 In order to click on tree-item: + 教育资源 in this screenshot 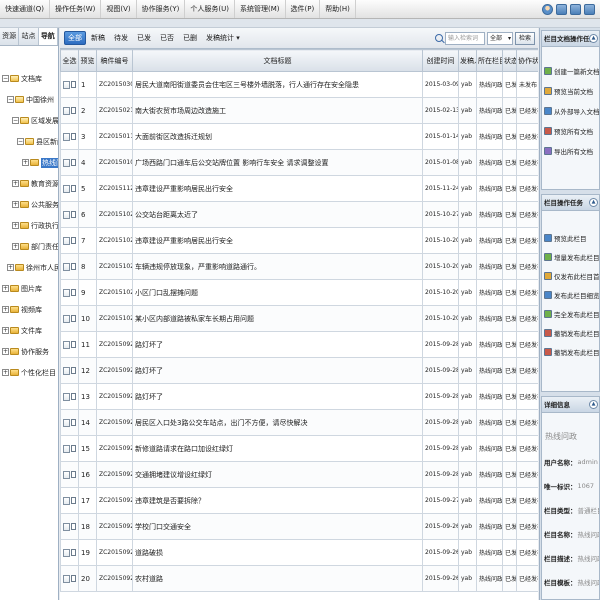, I will do `click(29, 183)`.